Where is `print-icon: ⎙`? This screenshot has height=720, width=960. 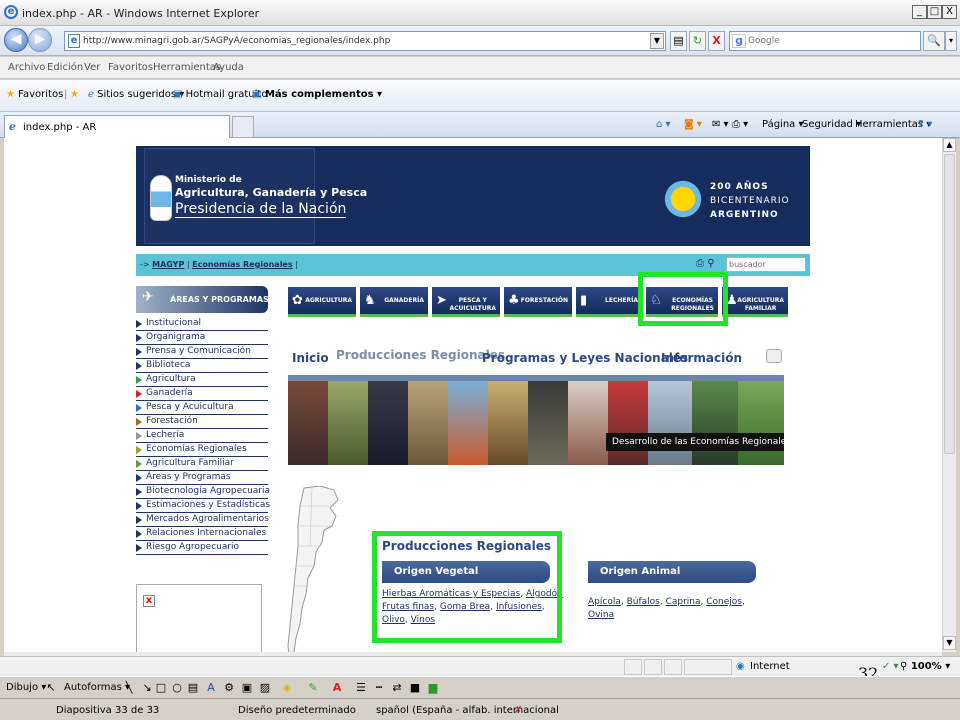 print-icon: ⎙ is located at coordinates (700, 263).